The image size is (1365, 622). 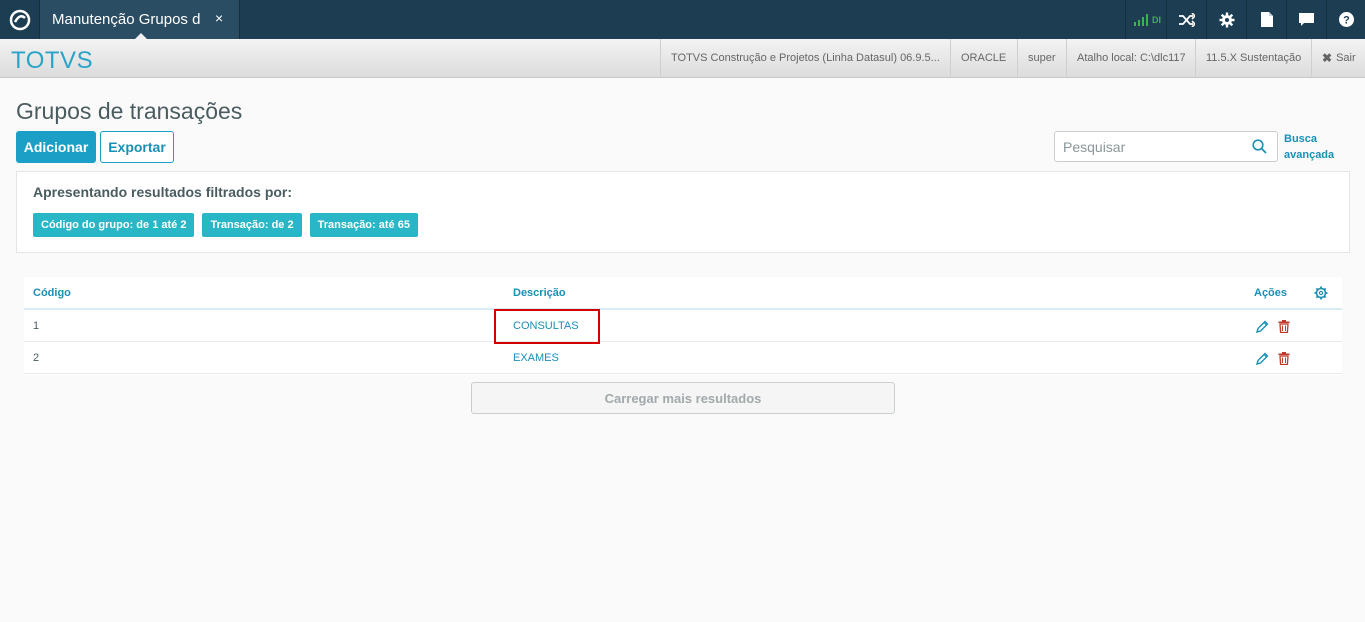 I want to click on advanced-search-link: Busca avançada, so click(x=1314, y=147).